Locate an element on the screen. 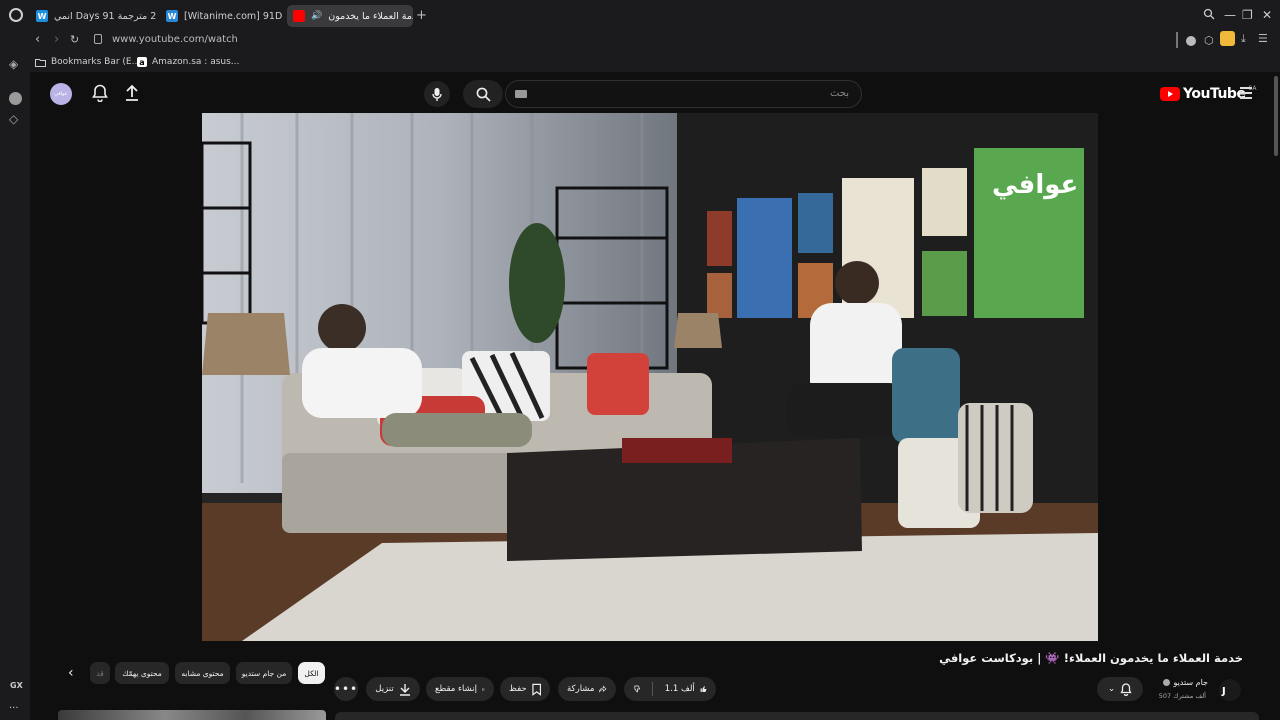 Image resolution: width=1280 pixels, height=720 pixels. save-label: حفظ is located at coordinates (518, 689).